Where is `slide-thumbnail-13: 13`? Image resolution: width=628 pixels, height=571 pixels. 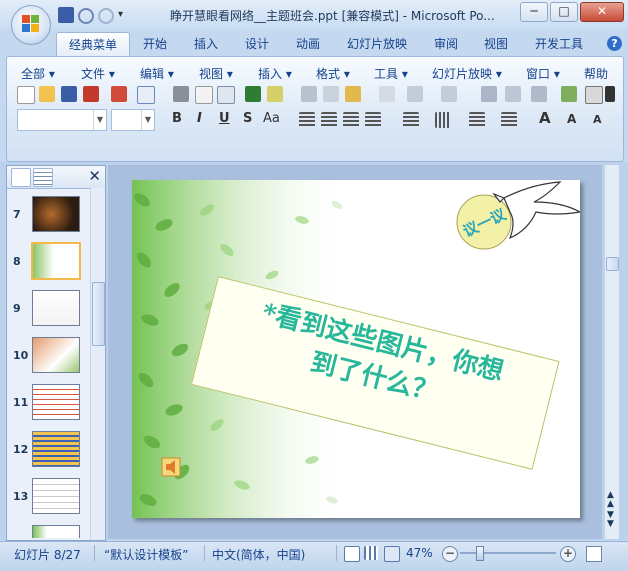 slide-thumbnail-13: 13 is located at coordinates (49, 498).